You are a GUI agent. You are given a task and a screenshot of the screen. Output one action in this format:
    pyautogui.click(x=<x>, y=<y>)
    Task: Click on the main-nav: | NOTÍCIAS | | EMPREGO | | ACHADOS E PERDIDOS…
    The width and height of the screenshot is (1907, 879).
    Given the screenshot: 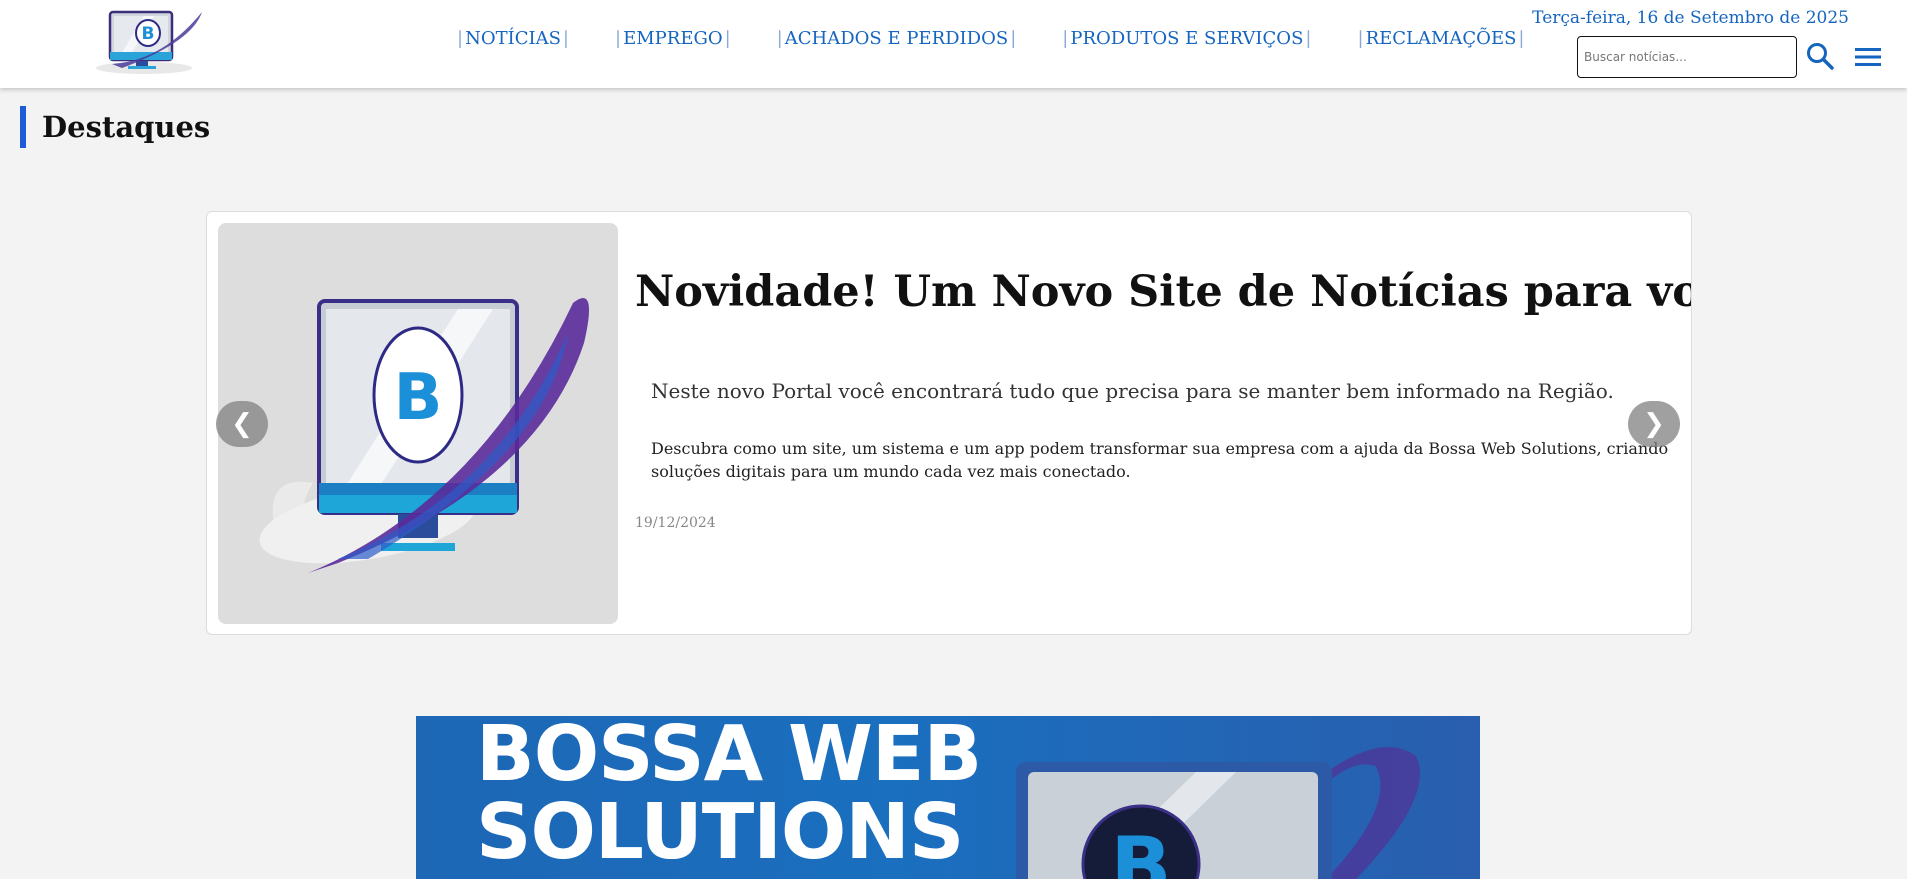 What is the action you would take?
    pyautogui.click(x=991, y=38)
    